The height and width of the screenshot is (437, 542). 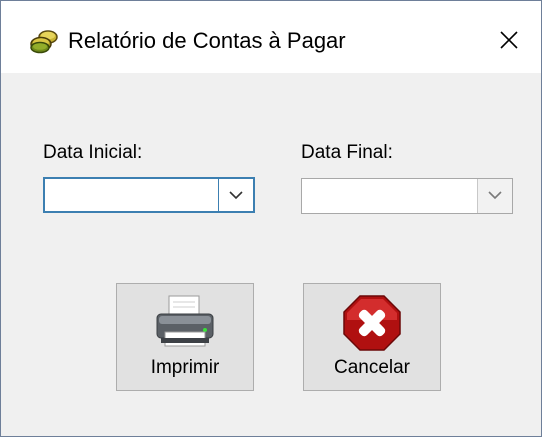 What do you see at coordinates (372, 367) in the screenshot?
I see `cancelar-button-label: Cancelar` at bounding box center [372, 367].